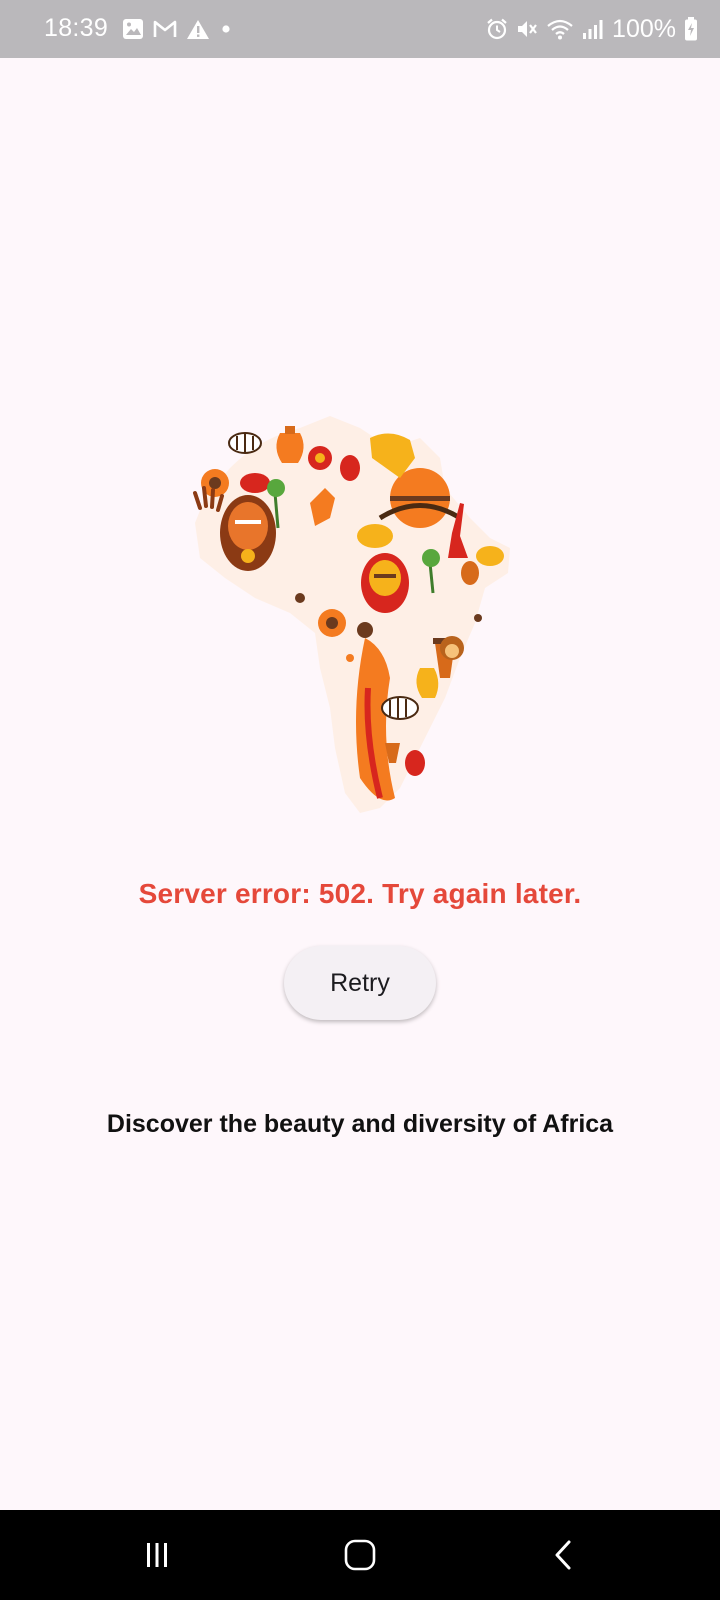 The width and height of the screenshot is (720, 1600). I want to click on back-button, so click(563, 1555).